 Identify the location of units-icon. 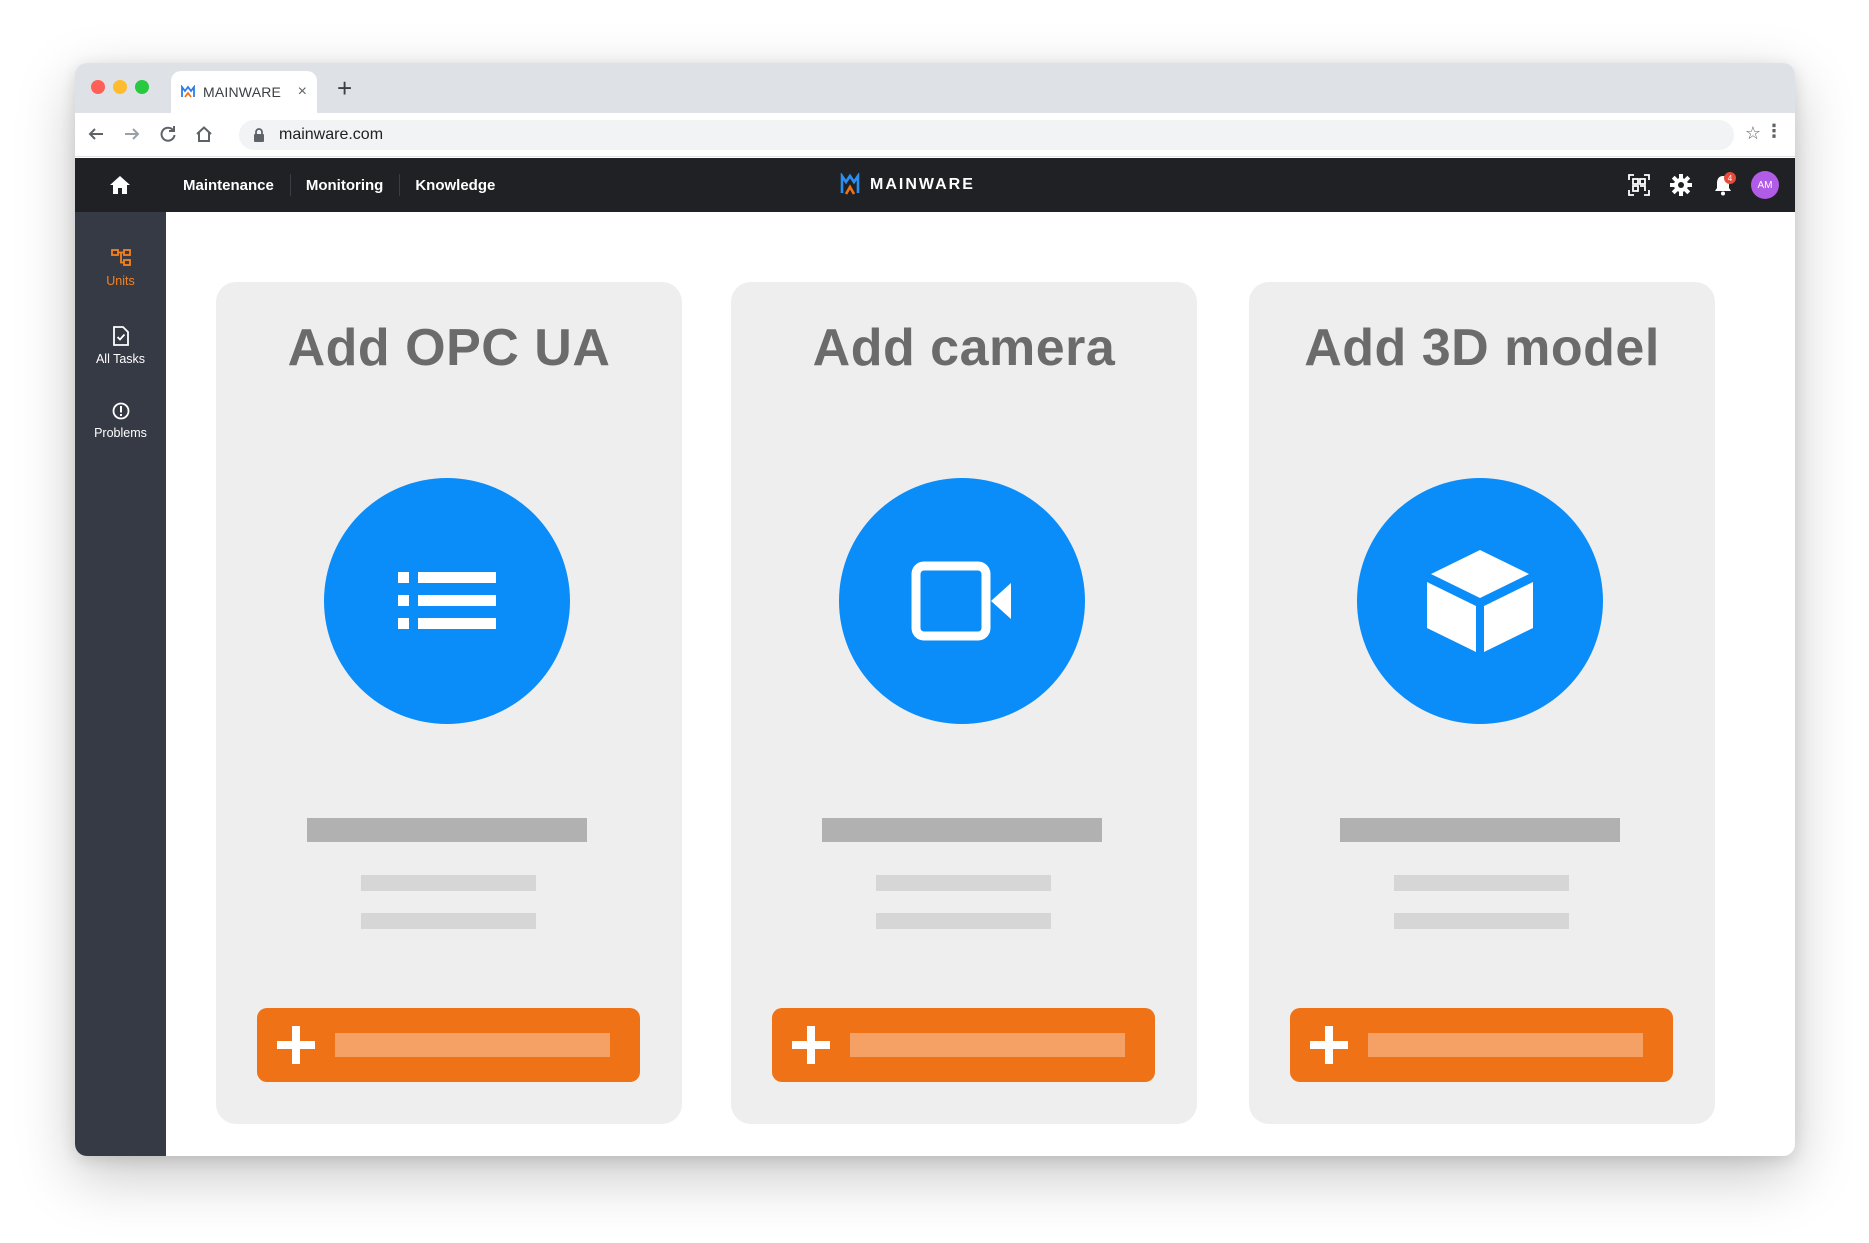
(120, 257).